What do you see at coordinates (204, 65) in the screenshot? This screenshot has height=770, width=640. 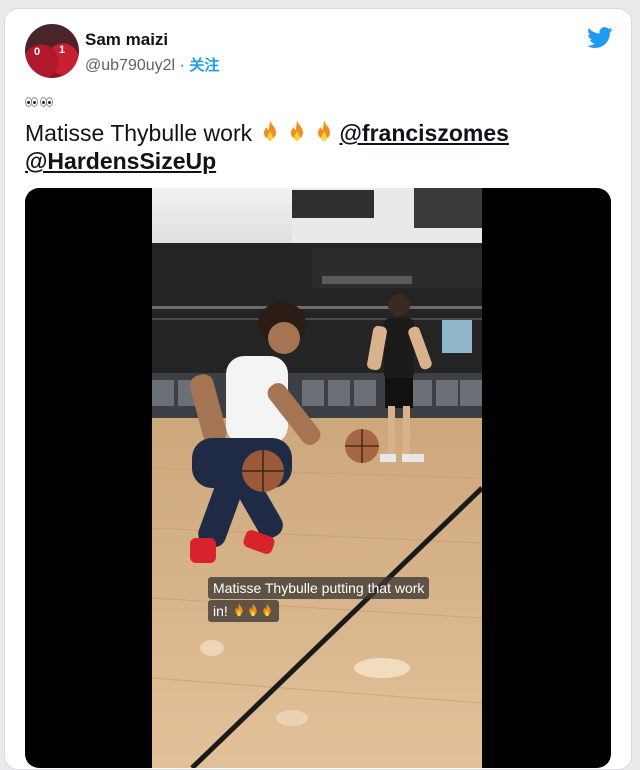 I see `follow-button: 关注` at bounding box center [204, 65].